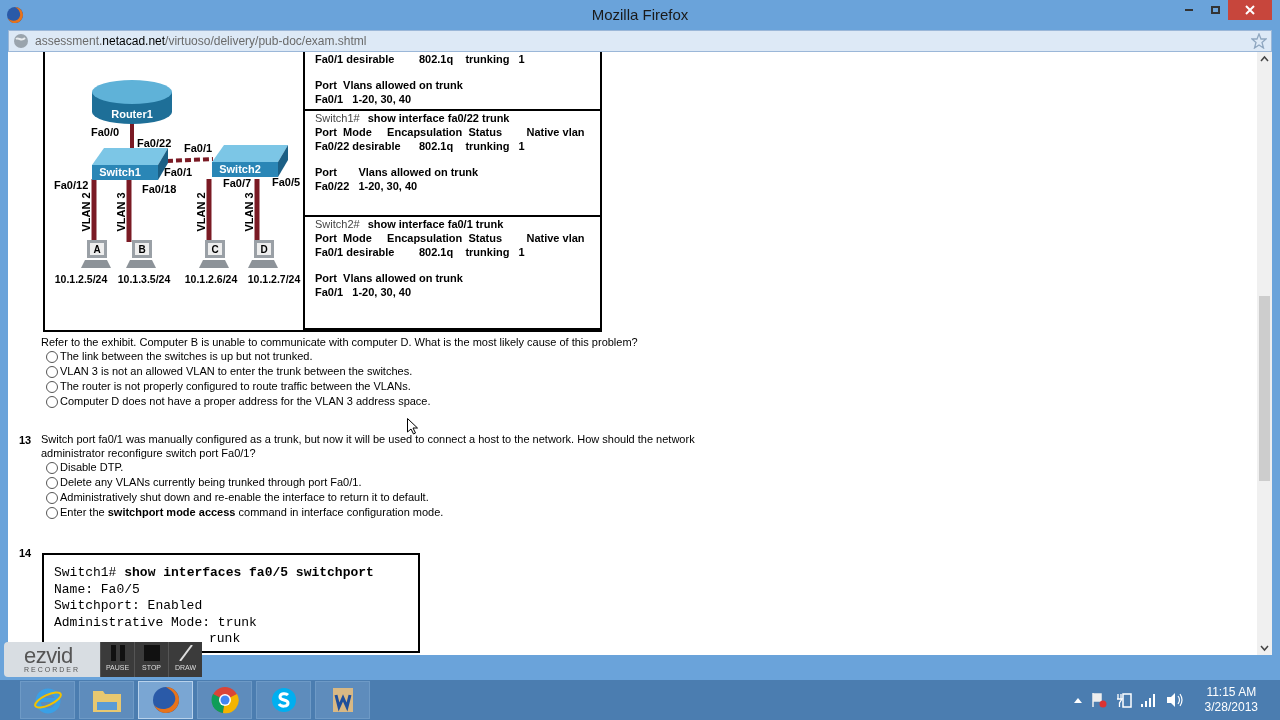  What do you see at coordinates (48, 655) in the screenshot?
I see `recorder-logo: ezvid` at bounding box center [48, 655].